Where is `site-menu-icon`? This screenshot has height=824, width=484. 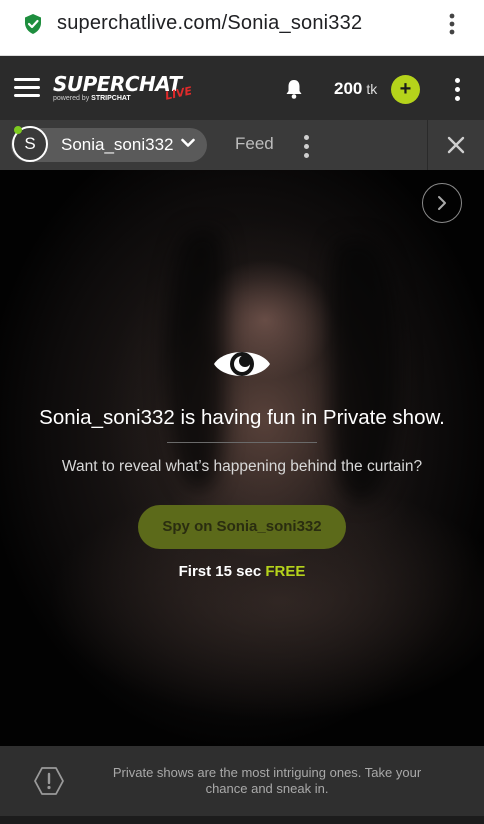 site-menu-icon is located at coordinates (457, 90).